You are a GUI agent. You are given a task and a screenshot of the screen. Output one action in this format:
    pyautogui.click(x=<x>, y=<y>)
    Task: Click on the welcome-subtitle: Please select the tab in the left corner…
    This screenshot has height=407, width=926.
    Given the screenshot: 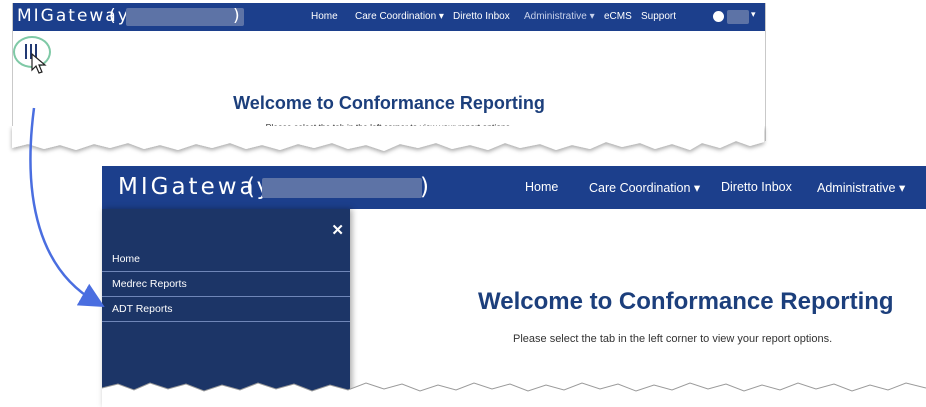 What is the action you would take?
    pyautogui.click(x=673, y=339)
    